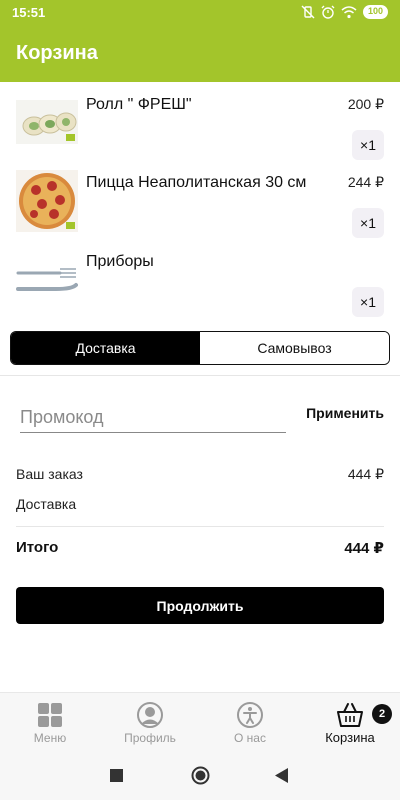 This screenshot has height=800, width=400. I want to click on basket-icon, so click(350, 715).